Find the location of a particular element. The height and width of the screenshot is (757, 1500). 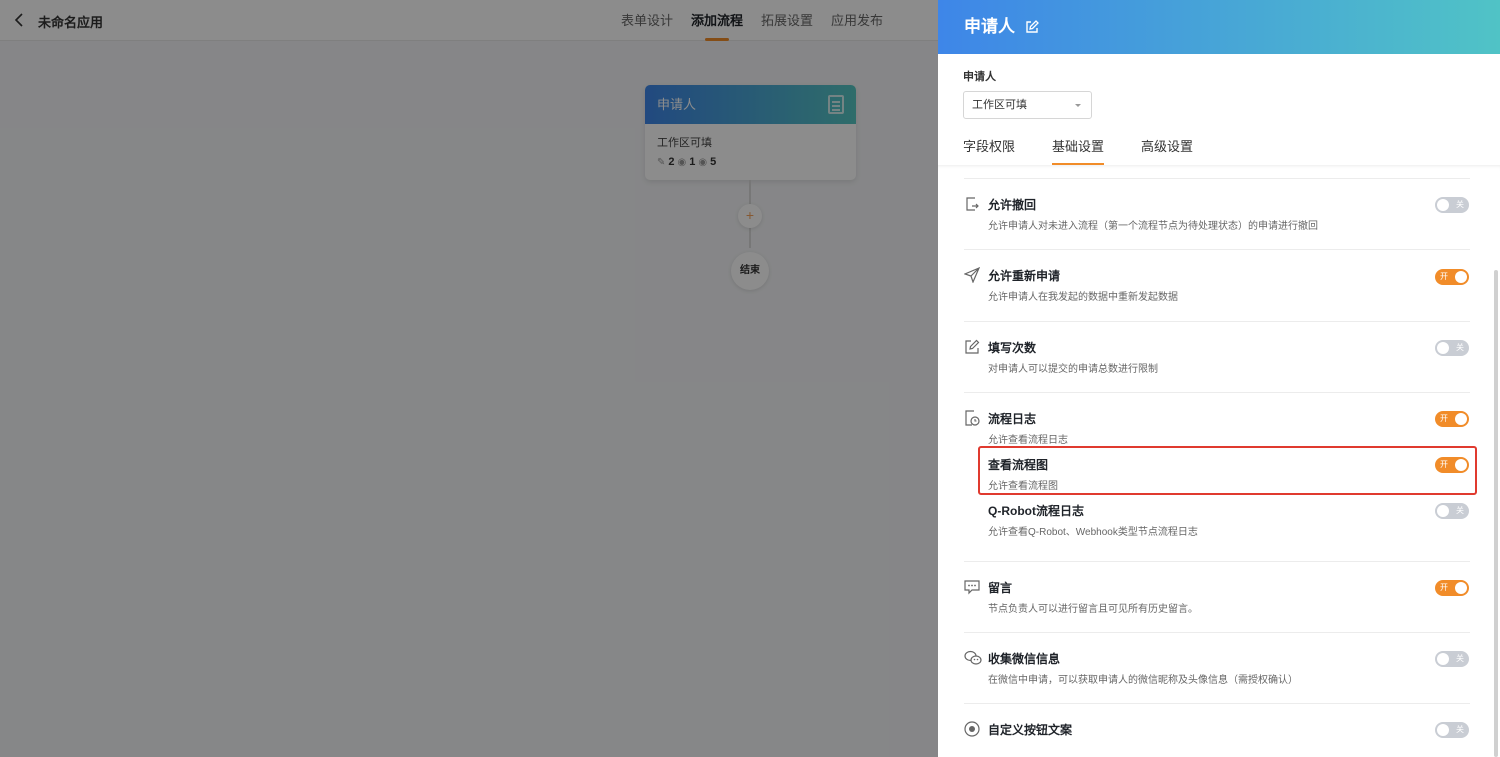

setting-title: 收集微信信息 is located at coordinates (1024, 659).